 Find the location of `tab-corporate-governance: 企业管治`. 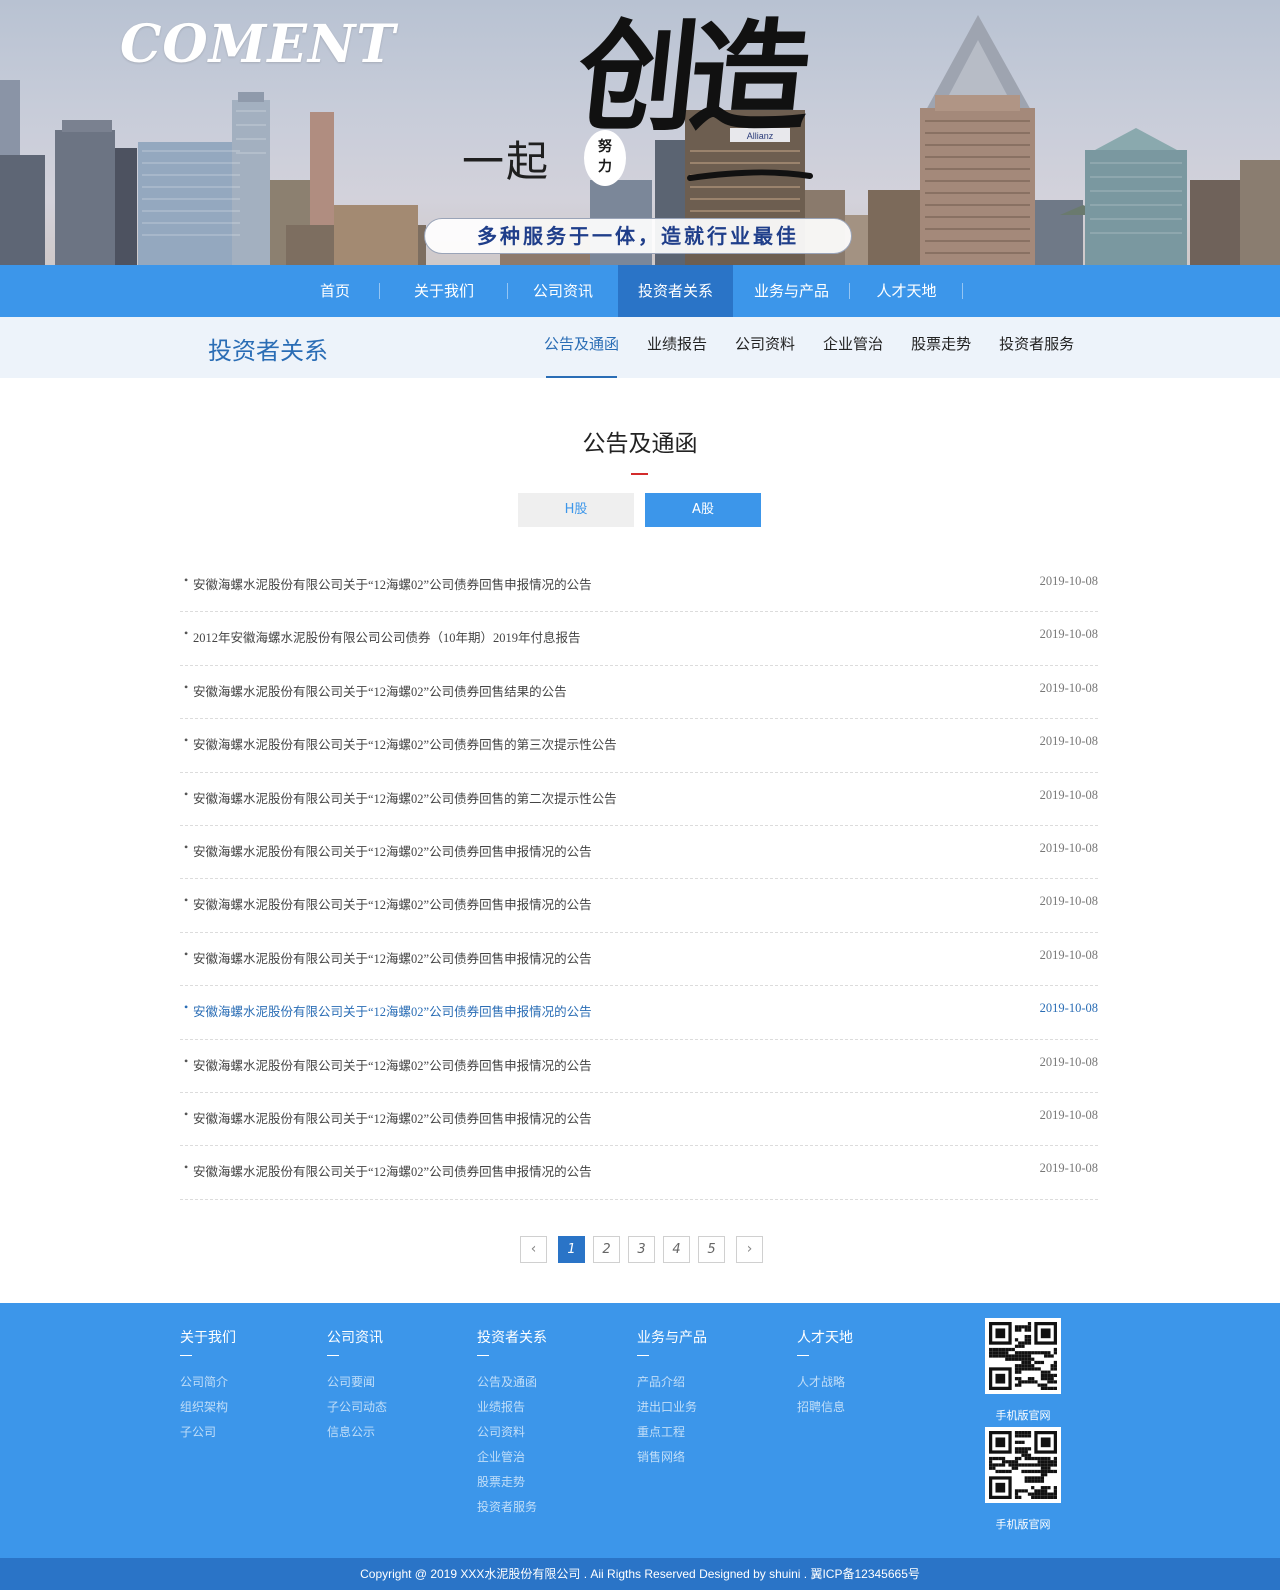

tab-corporate-governance: 企业管治 is located at coordinates (853, 347).